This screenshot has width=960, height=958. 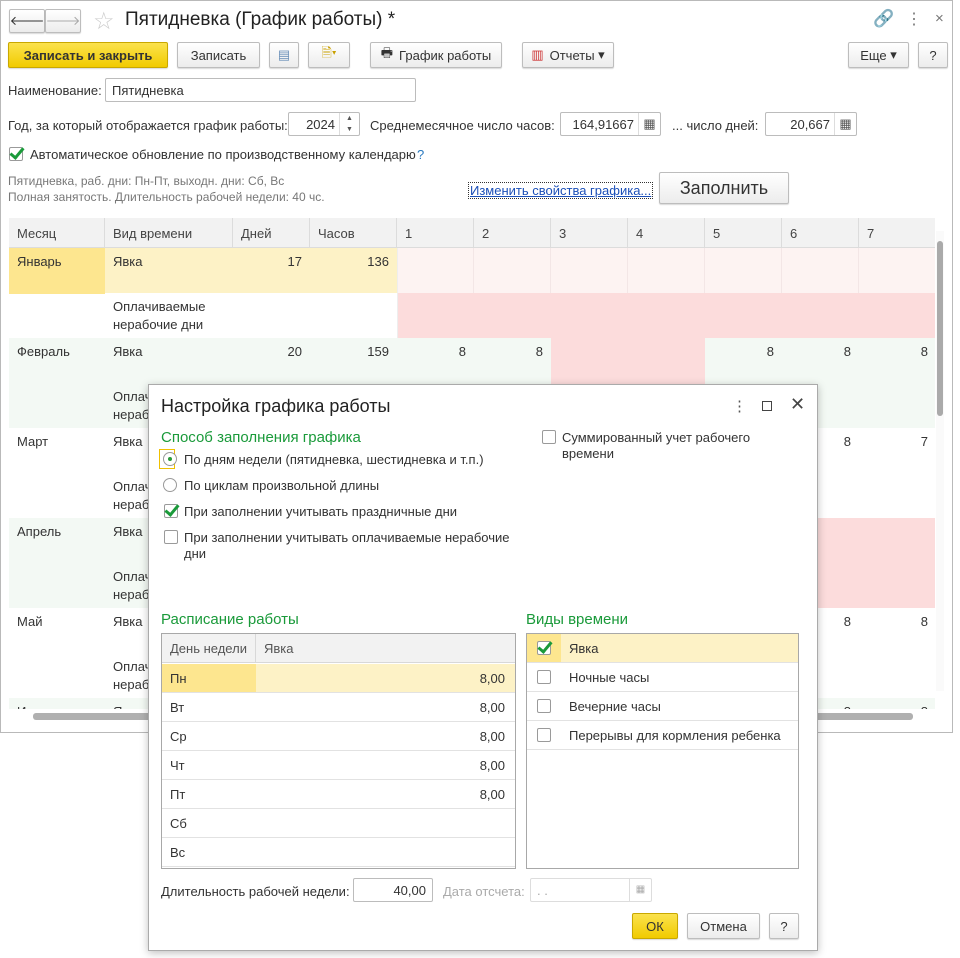 I want to click on column-header: Месяц, so click(x=57, y=233).